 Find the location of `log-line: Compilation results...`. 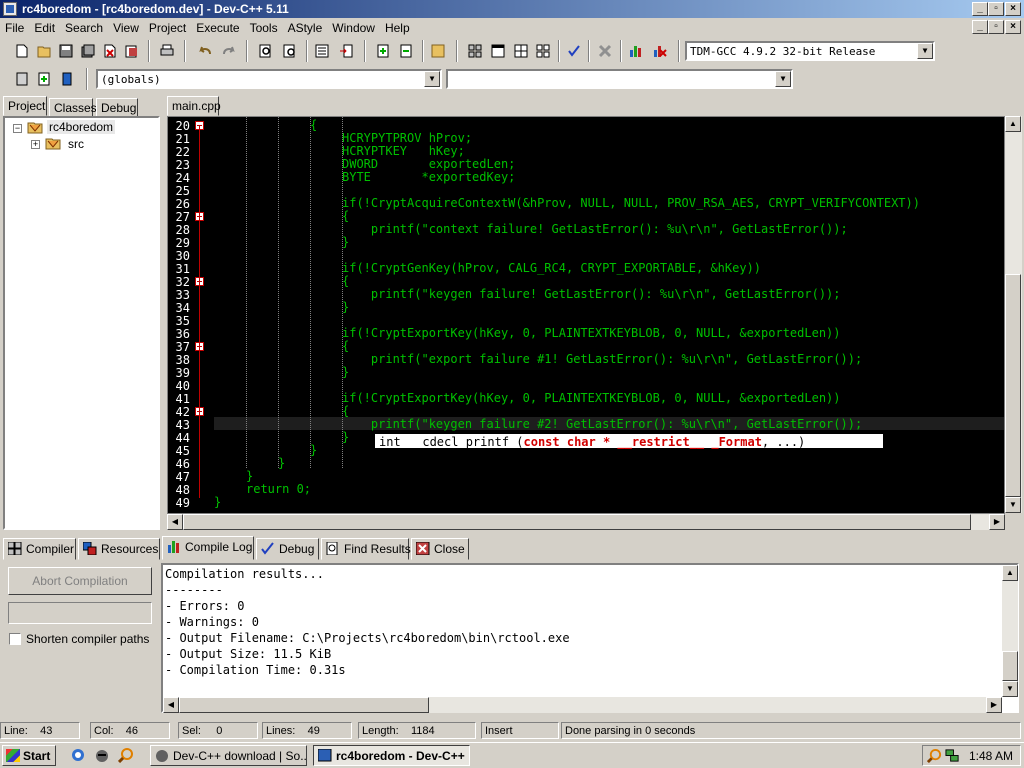

log-line: Compilation results... is located at coordinates (244, 574).